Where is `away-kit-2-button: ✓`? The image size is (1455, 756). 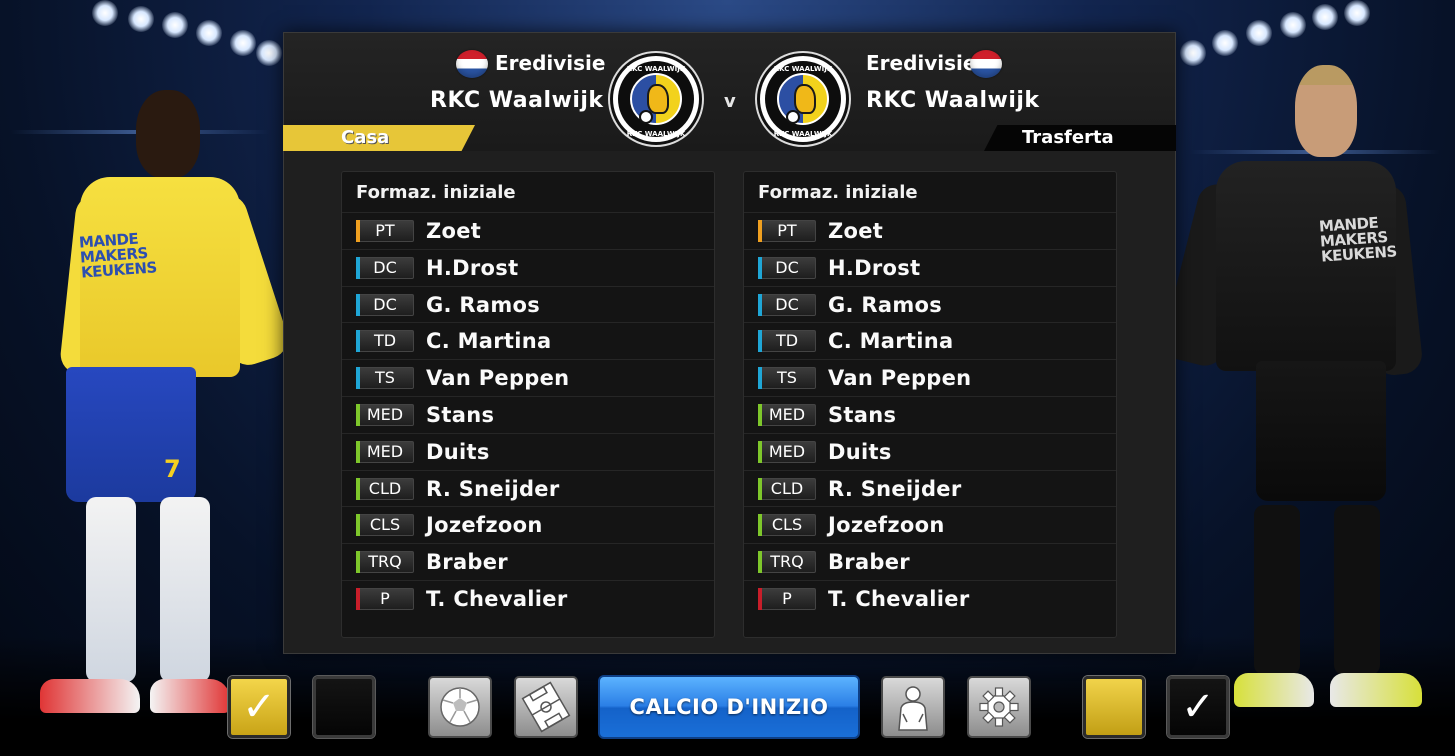 away-kit-2-button: ✓ is located at coordinates (1198, 707).